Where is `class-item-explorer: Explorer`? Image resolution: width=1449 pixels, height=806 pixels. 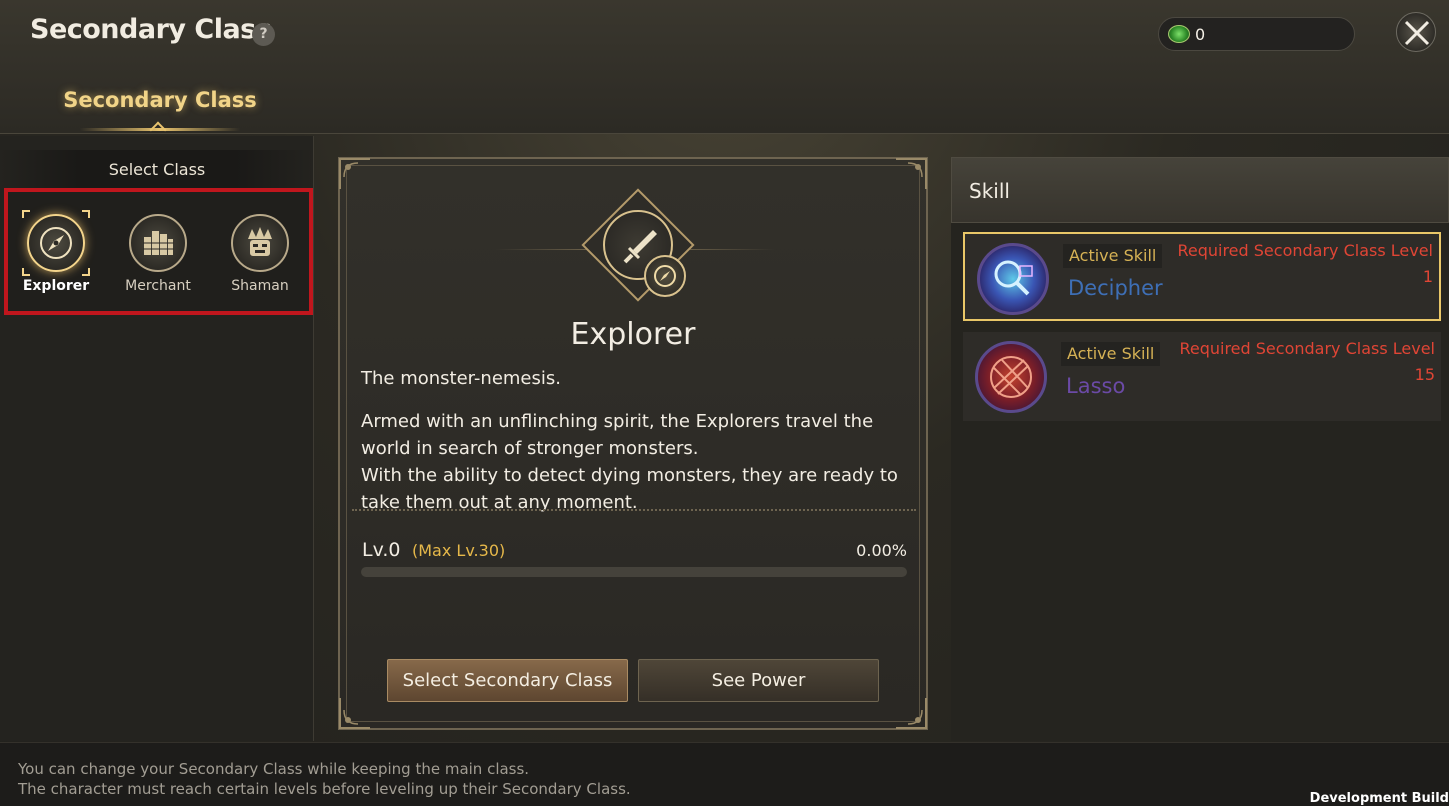
class-item-explorer: Explorer is located at coordinates (56, 257).